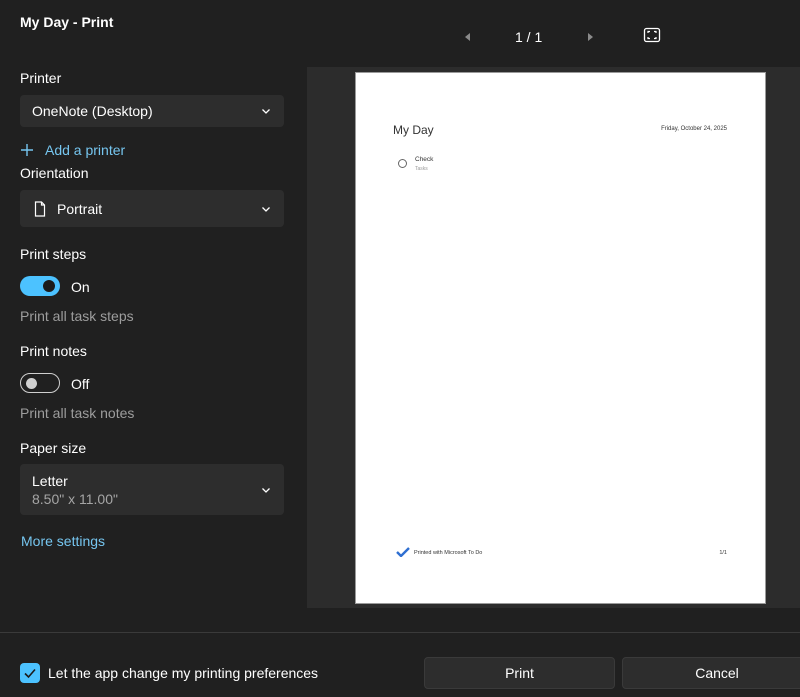 Image resolution: width=800 pixels, height=697 pixels. What do you see at coordinates (421, 169) in the screenshot?
I see `preview-task-list: Tasks` at bounding box center [421, 169].